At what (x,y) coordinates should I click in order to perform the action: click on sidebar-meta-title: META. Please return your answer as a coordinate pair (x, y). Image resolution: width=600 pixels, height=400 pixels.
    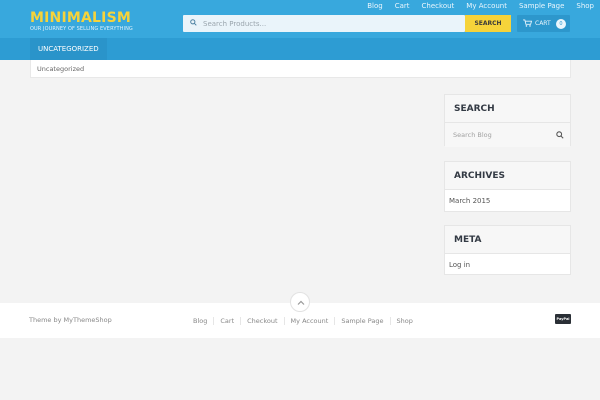
    Looking at the image, I should click on (507, 240).